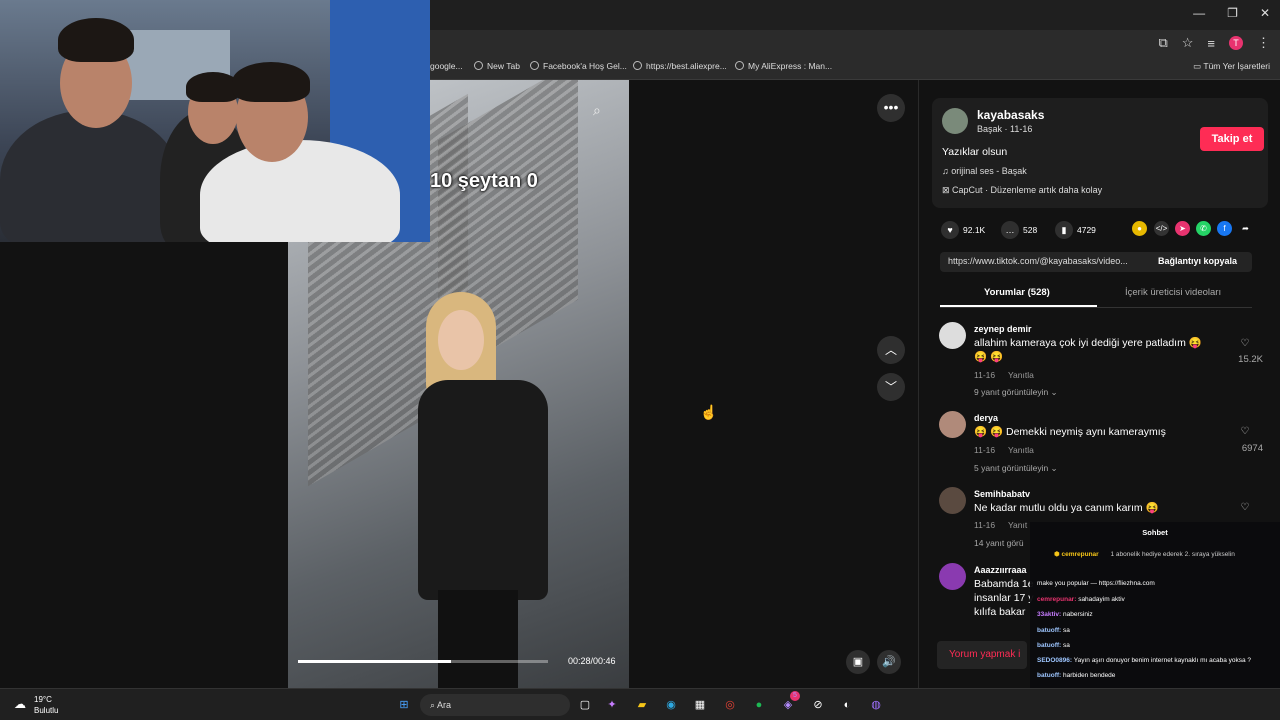  What do you see at coordinates (818, 705) in the screenshot?
I see `recorder-icon: ⊘` at bounding box center [818, 705].